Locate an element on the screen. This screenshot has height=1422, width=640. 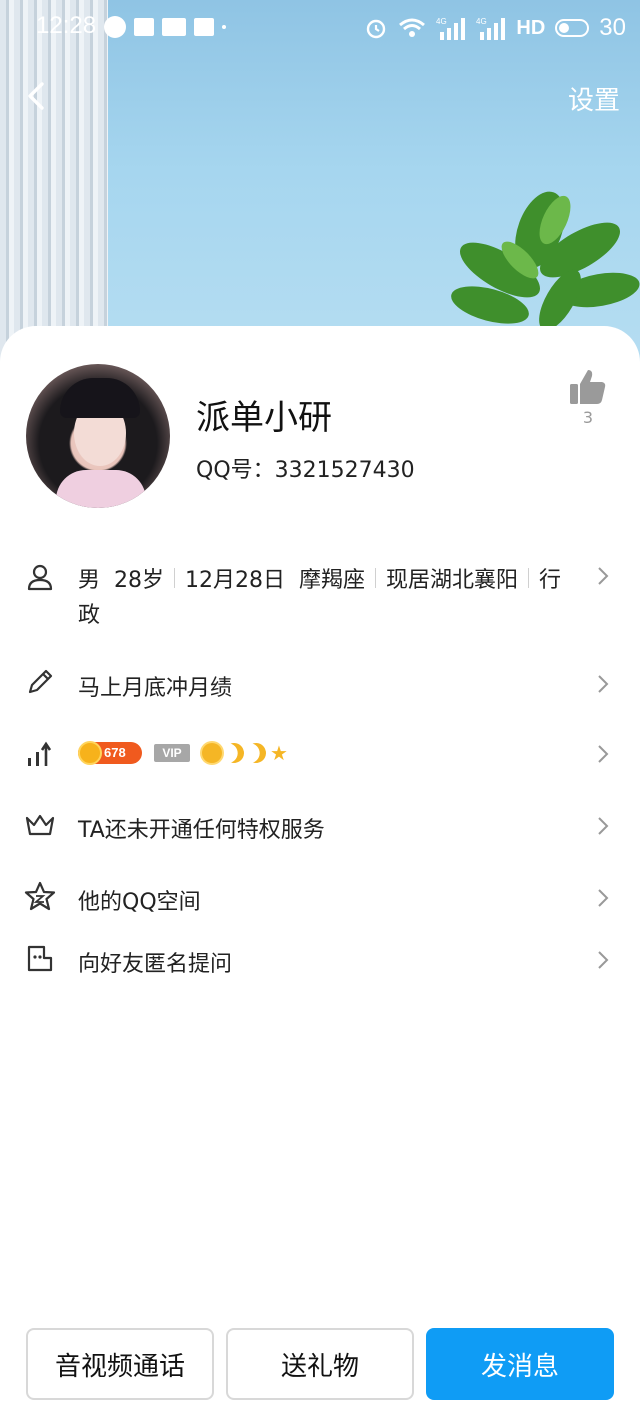
news-notification-icon is located at coordinates (174, 27).